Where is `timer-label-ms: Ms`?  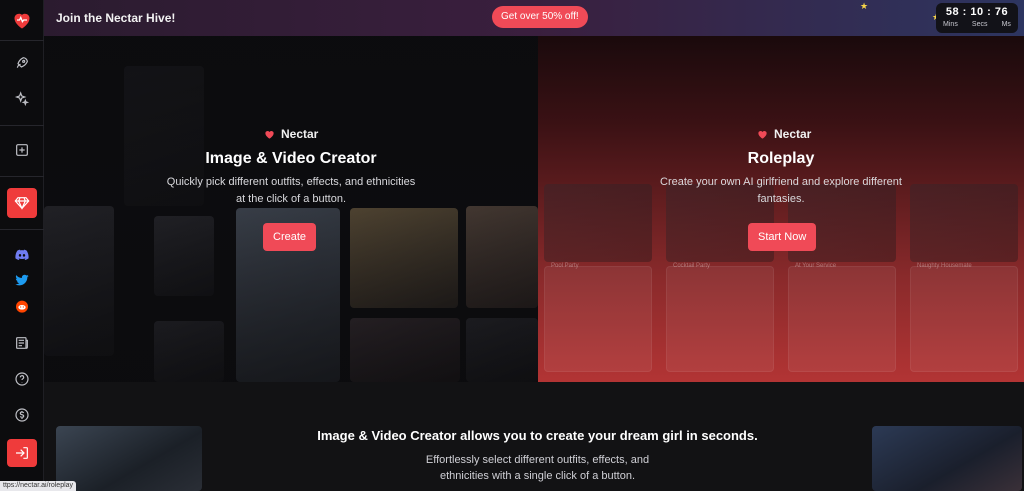 timer-label-ms: Ms is located at coordinates (1006, 24).